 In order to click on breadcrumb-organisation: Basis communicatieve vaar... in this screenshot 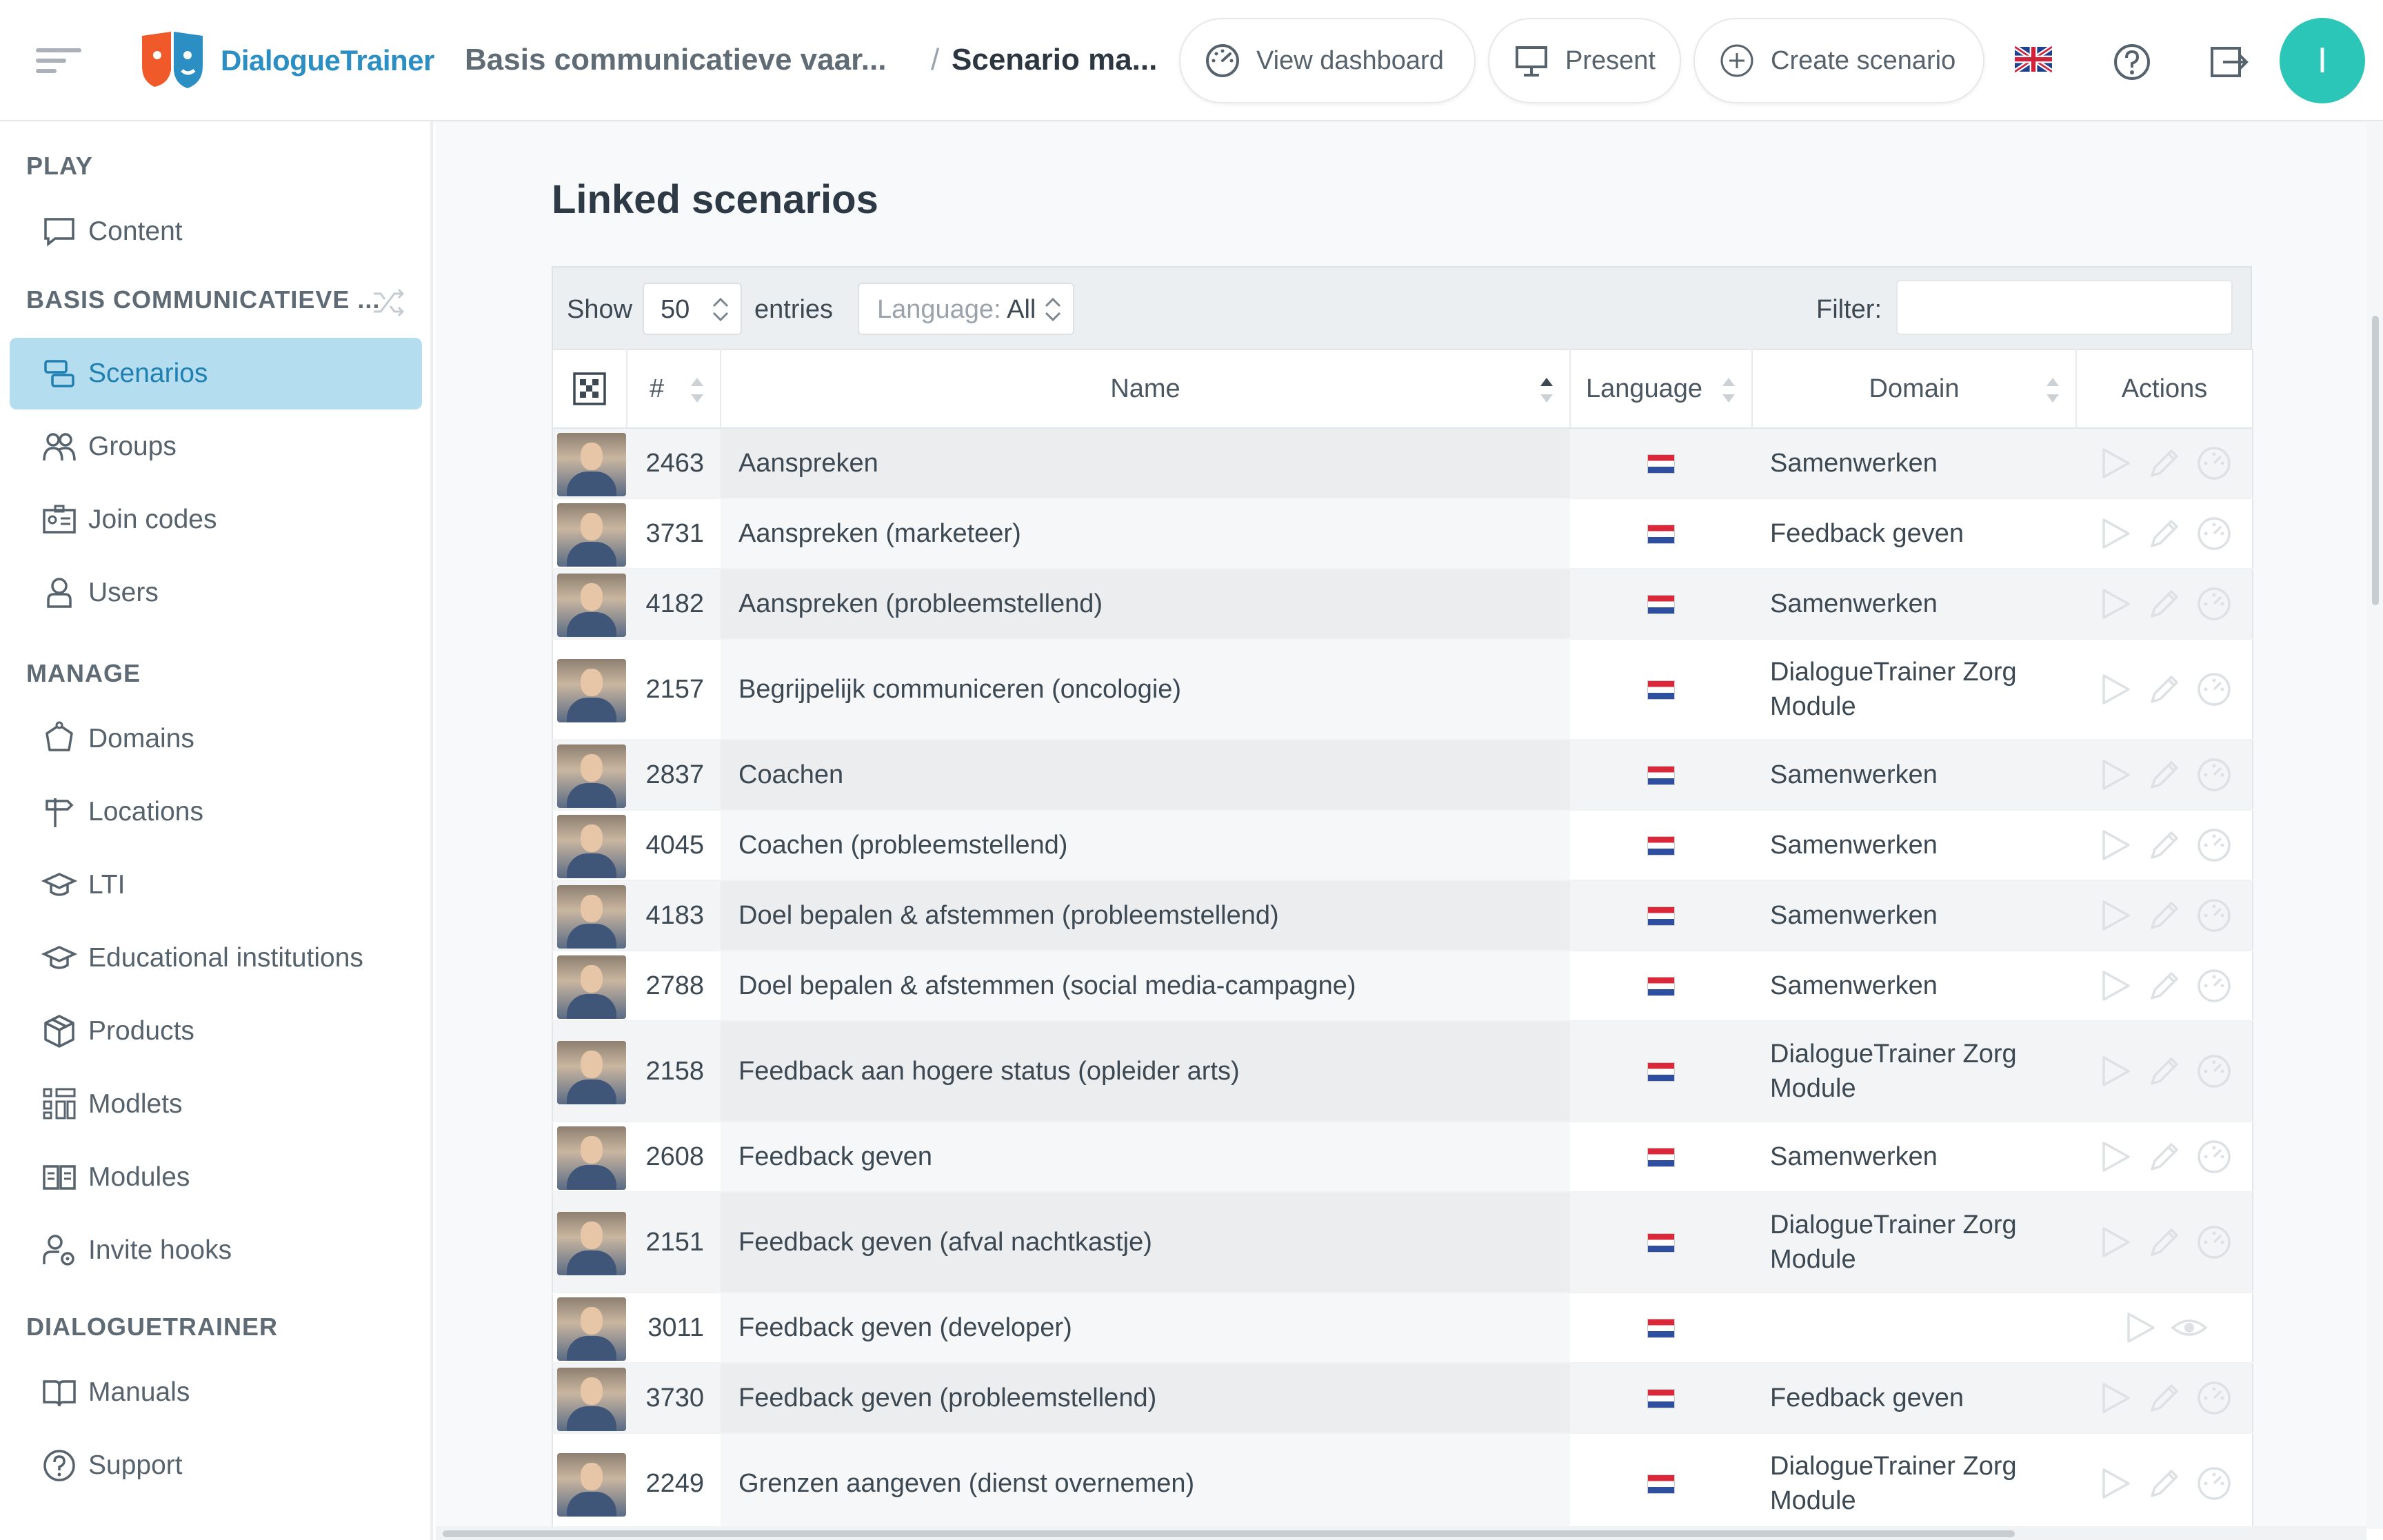, I will do `click(675, 60)`.